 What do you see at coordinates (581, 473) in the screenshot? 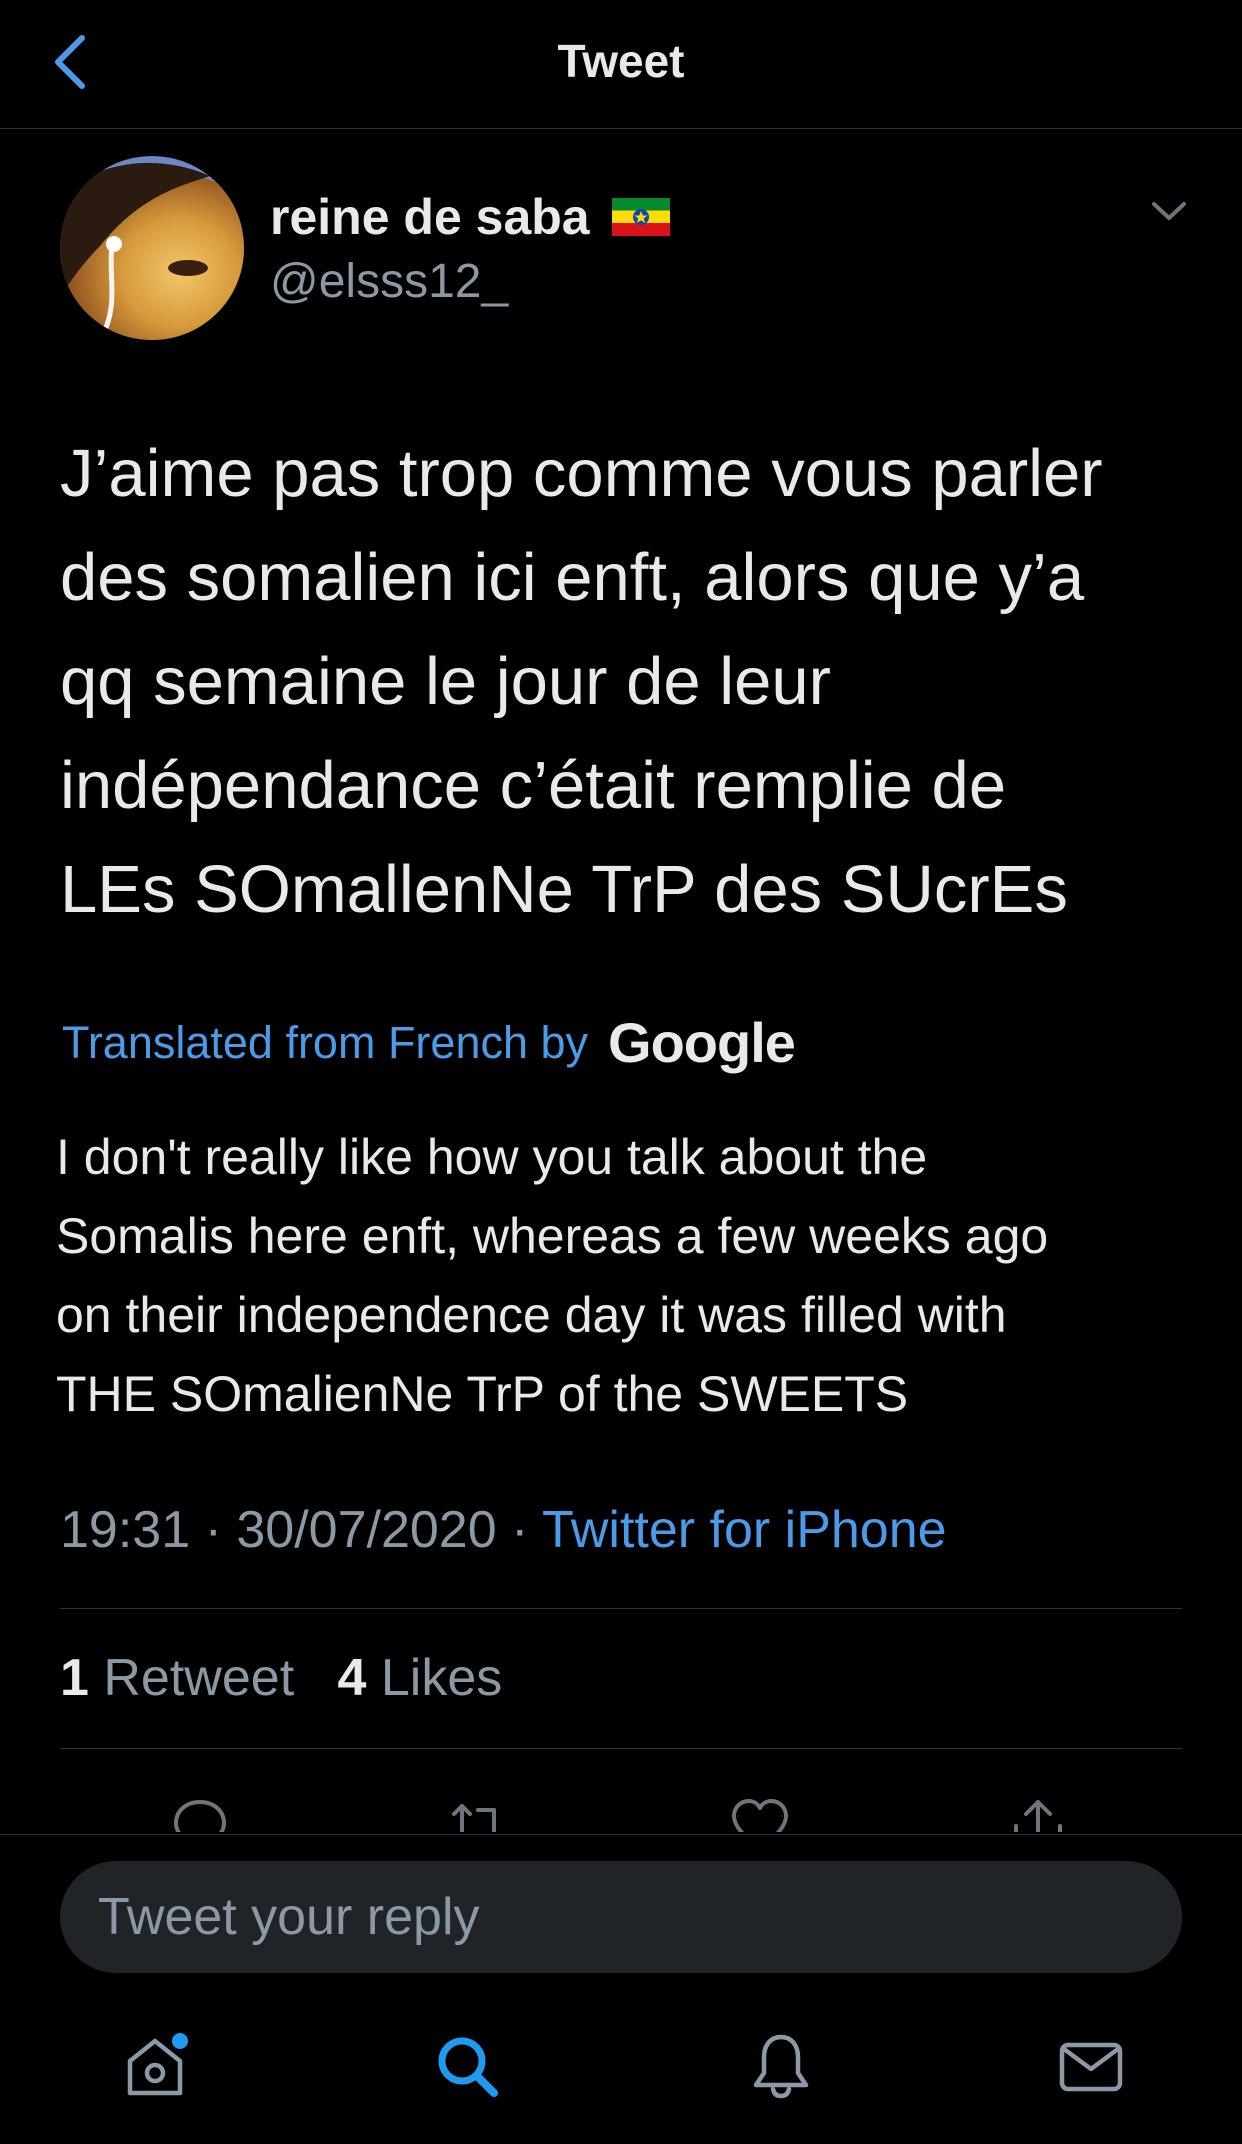
I see `tweet-line: J’aime pas trop comme vous parler` at bounding box center [581, 473].